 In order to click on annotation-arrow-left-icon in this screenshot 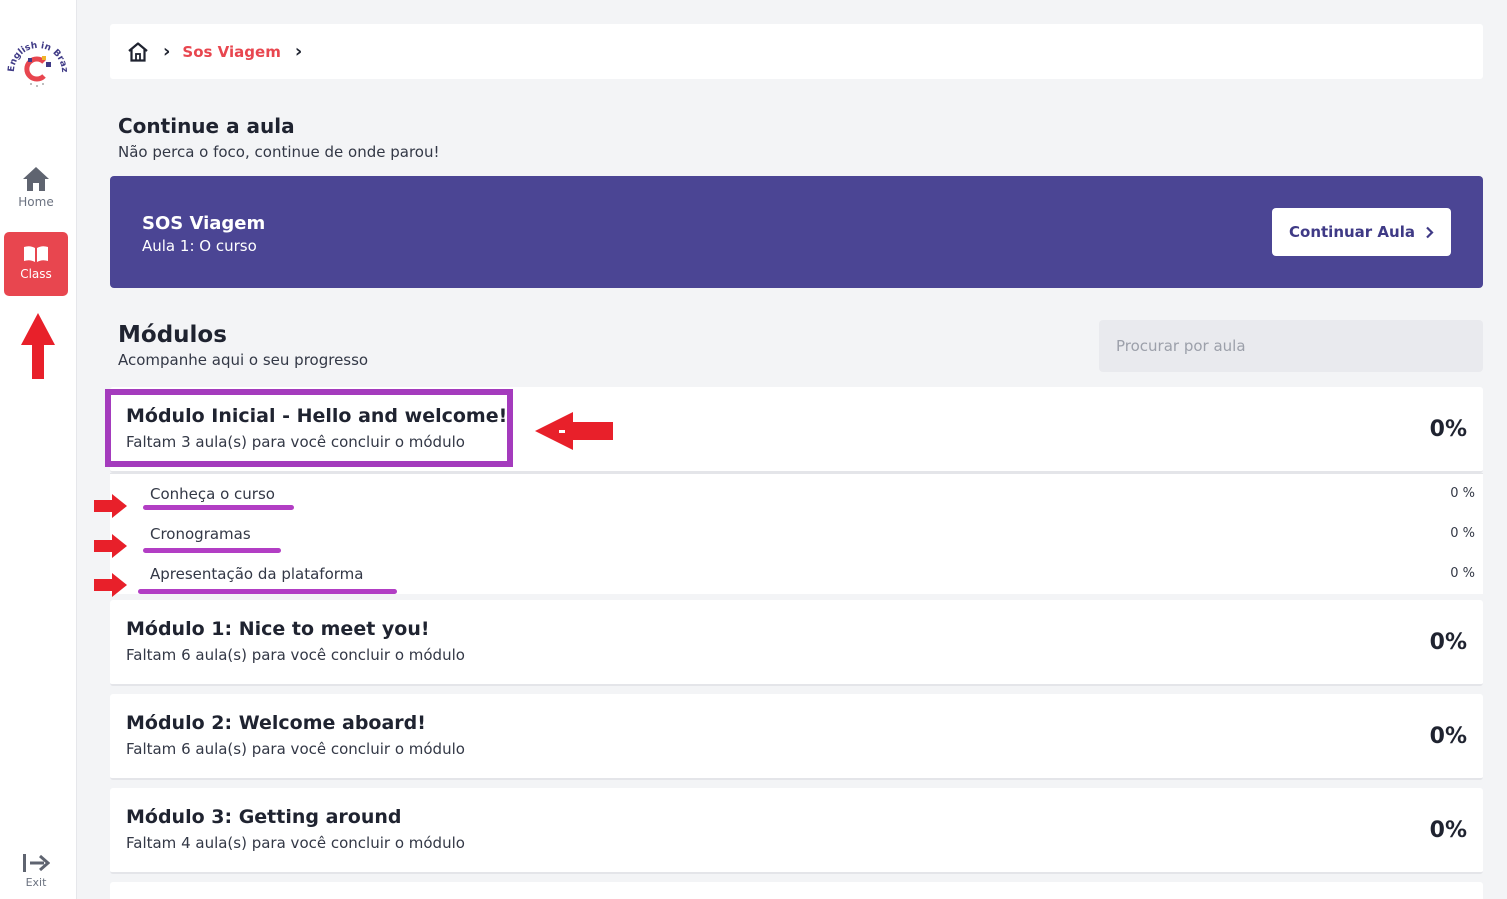, I will do `click(574, 431)`.